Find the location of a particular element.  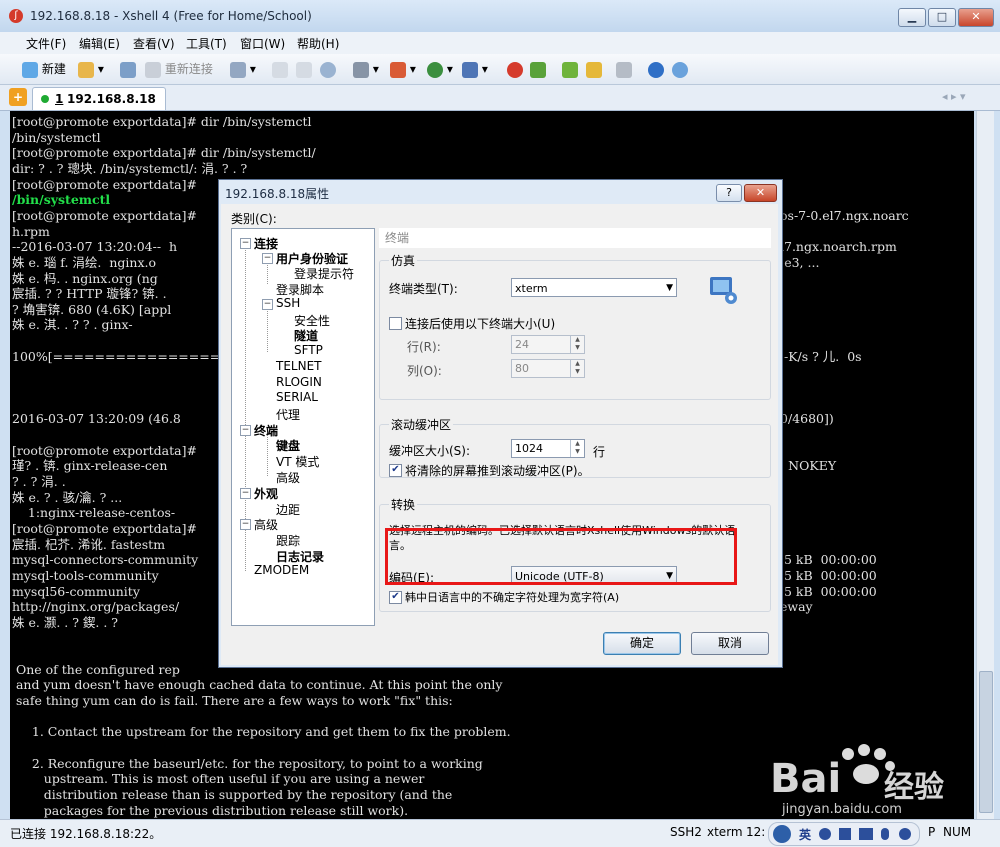

conversion-group-title: 转换 is located at coordinates (403, 504).